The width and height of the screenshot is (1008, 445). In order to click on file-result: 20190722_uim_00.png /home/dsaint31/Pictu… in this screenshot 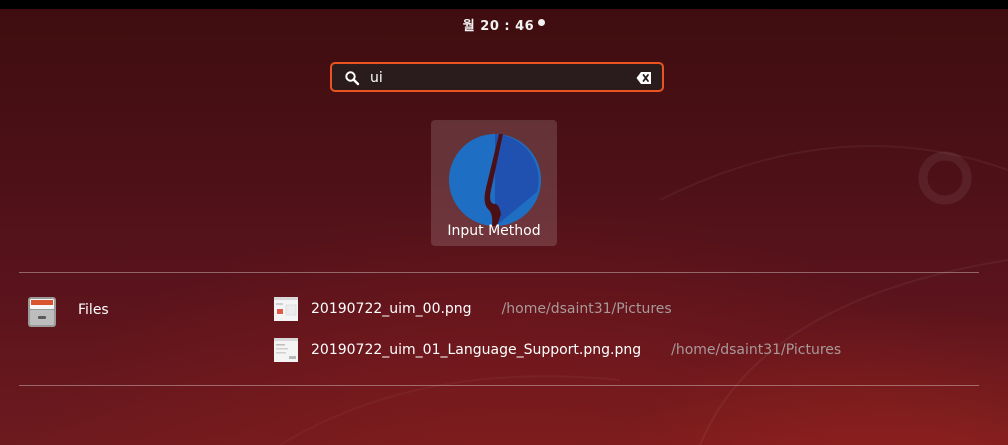, I will do `click(473, 309)`.